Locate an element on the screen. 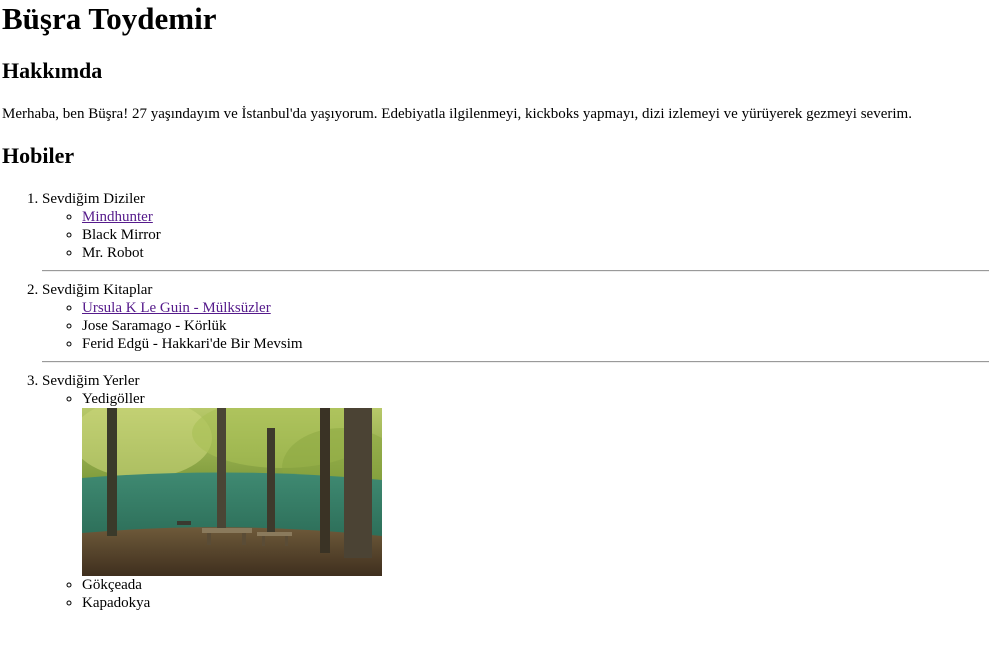 The width and height of the screenshot is (989, 648). hobbies-heading: Hobiler is located at coordinates (38, 155).